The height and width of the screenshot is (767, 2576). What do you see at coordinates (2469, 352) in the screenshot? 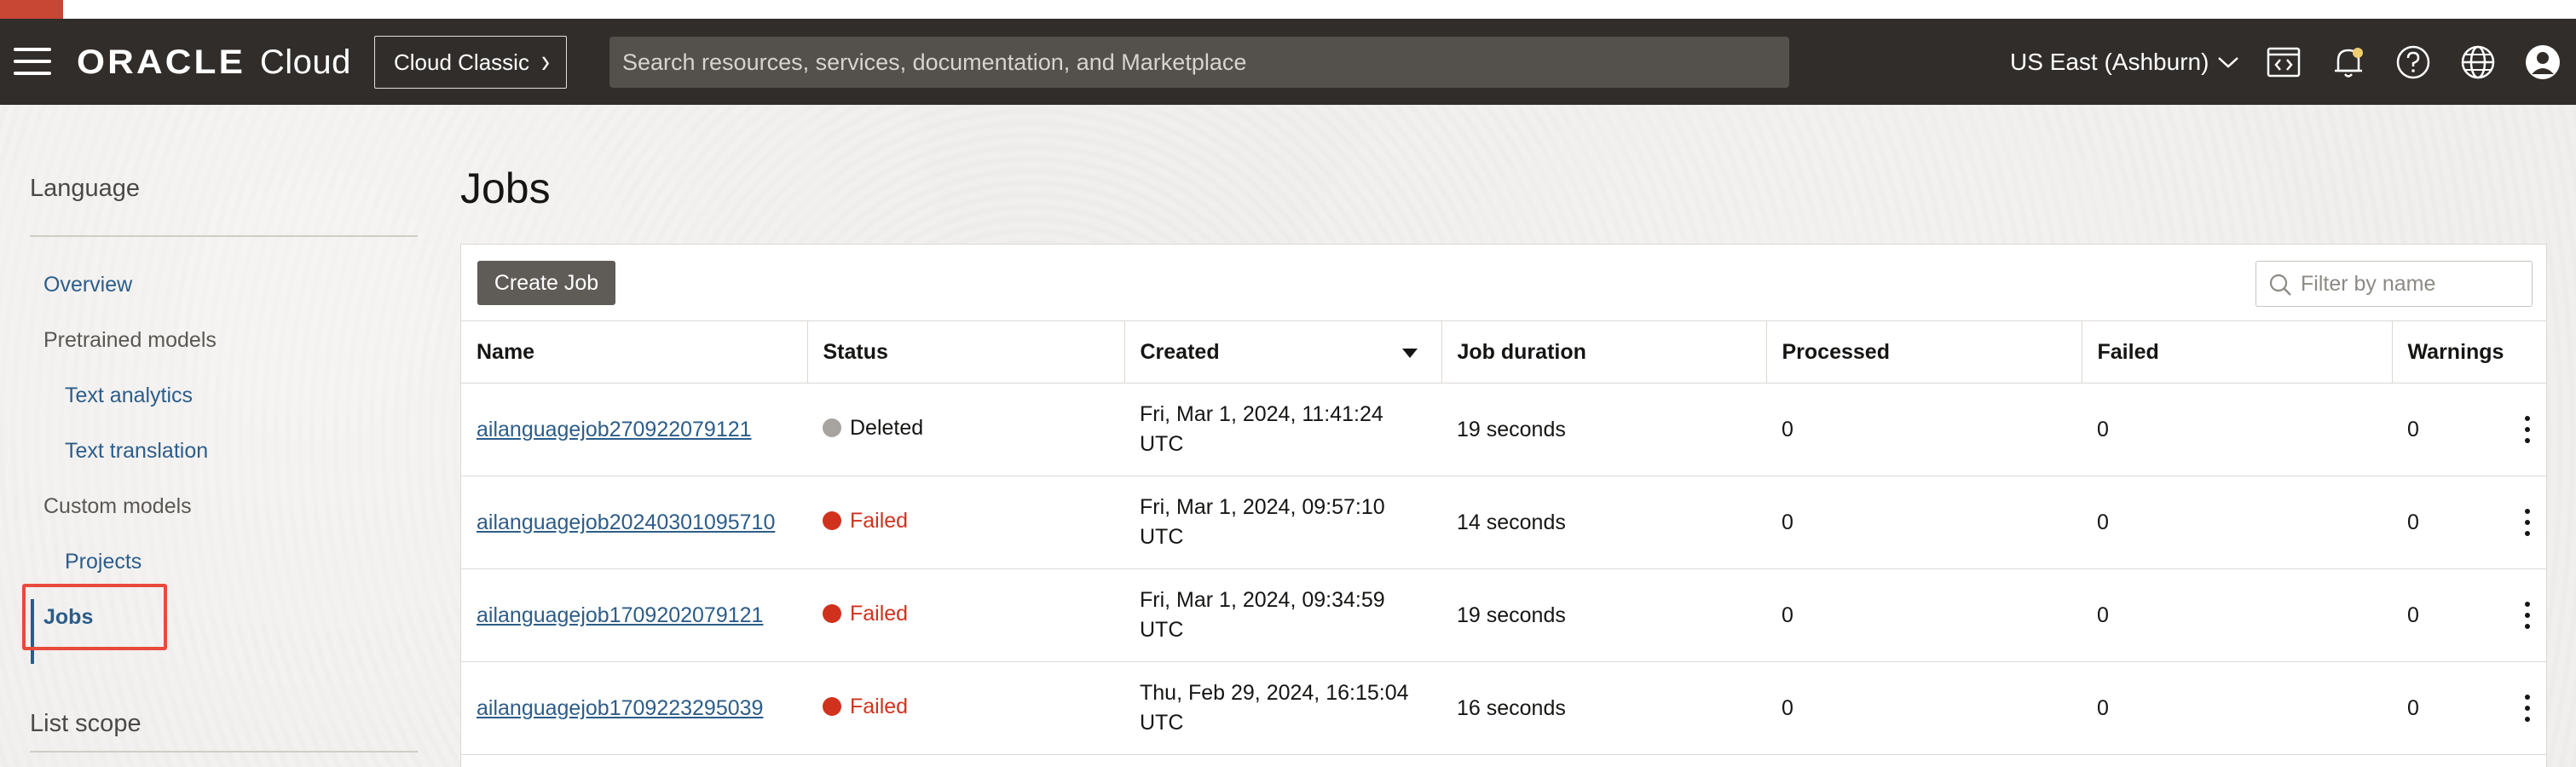
I see `column-header-warnings: Warnings` at bounding box center [2469, 352].